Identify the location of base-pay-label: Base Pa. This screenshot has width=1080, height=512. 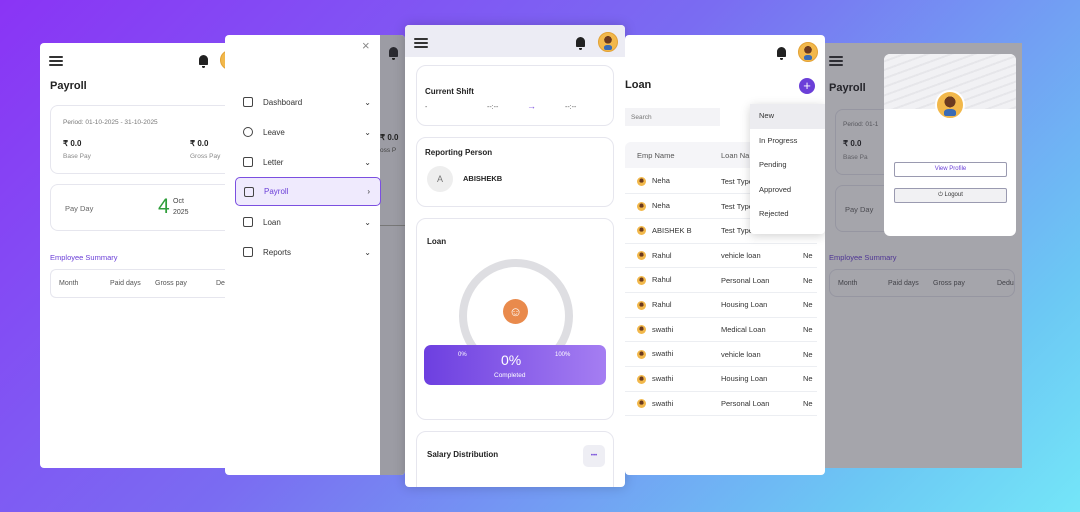
(855, 157).